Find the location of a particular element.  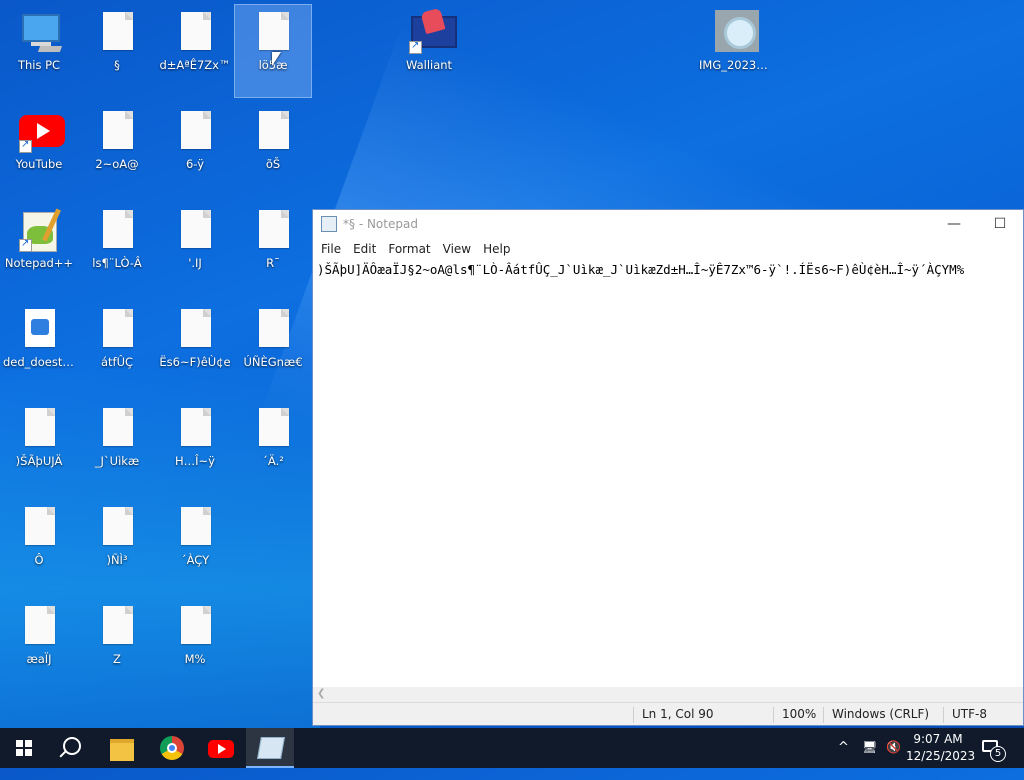

desktop-icon-label: 2~oA@ is located at coordinates (117, 164).